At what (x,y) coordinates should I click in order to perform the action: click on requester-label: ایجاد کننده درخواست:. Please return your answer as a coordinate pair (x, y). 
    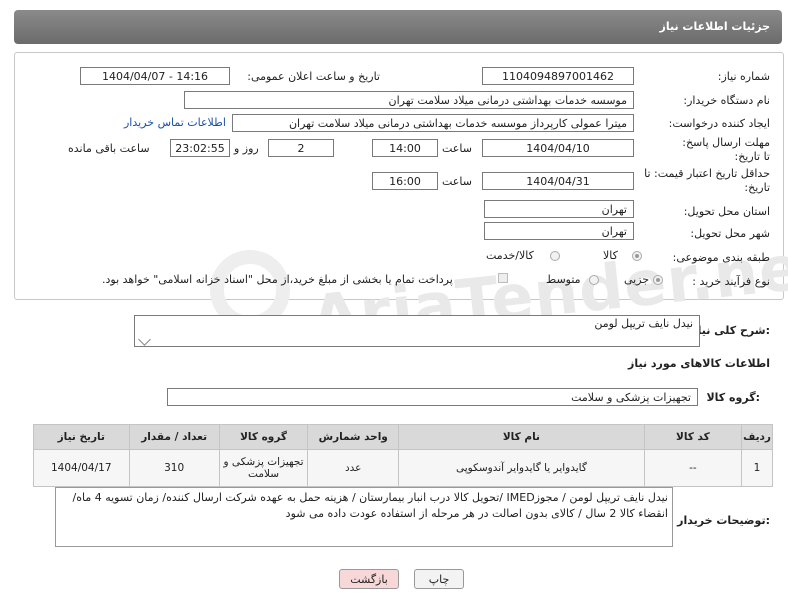
    Looking at the image, I should click on (719, 123).